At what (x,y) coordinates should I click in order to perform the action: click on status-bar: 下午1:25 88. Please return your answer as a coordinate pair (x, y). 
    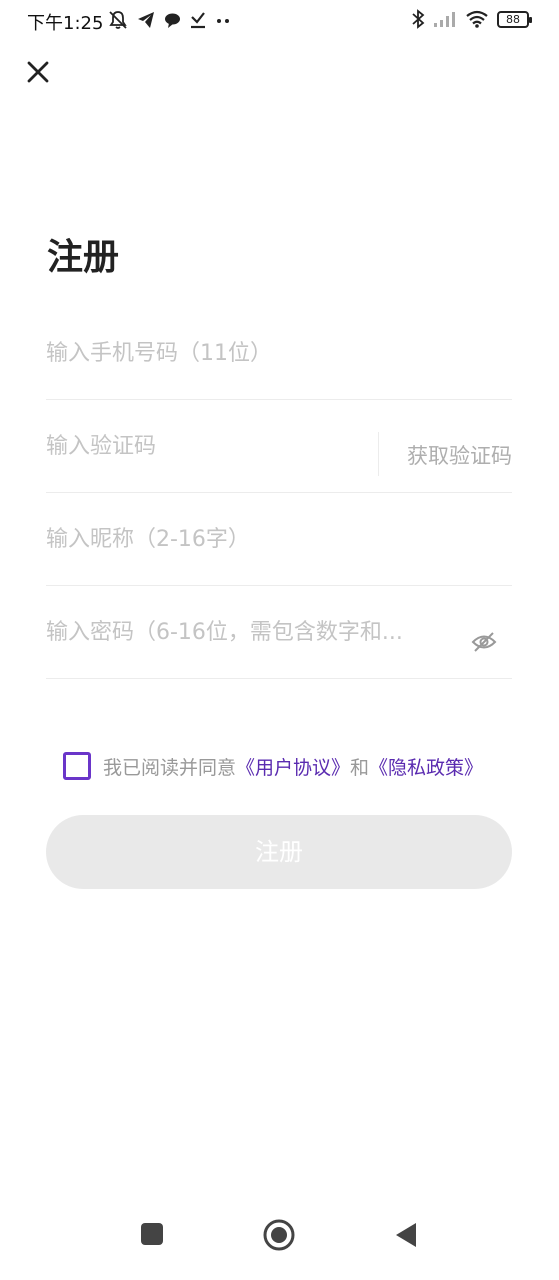
    Looking at the image, I should click on (279, 20).